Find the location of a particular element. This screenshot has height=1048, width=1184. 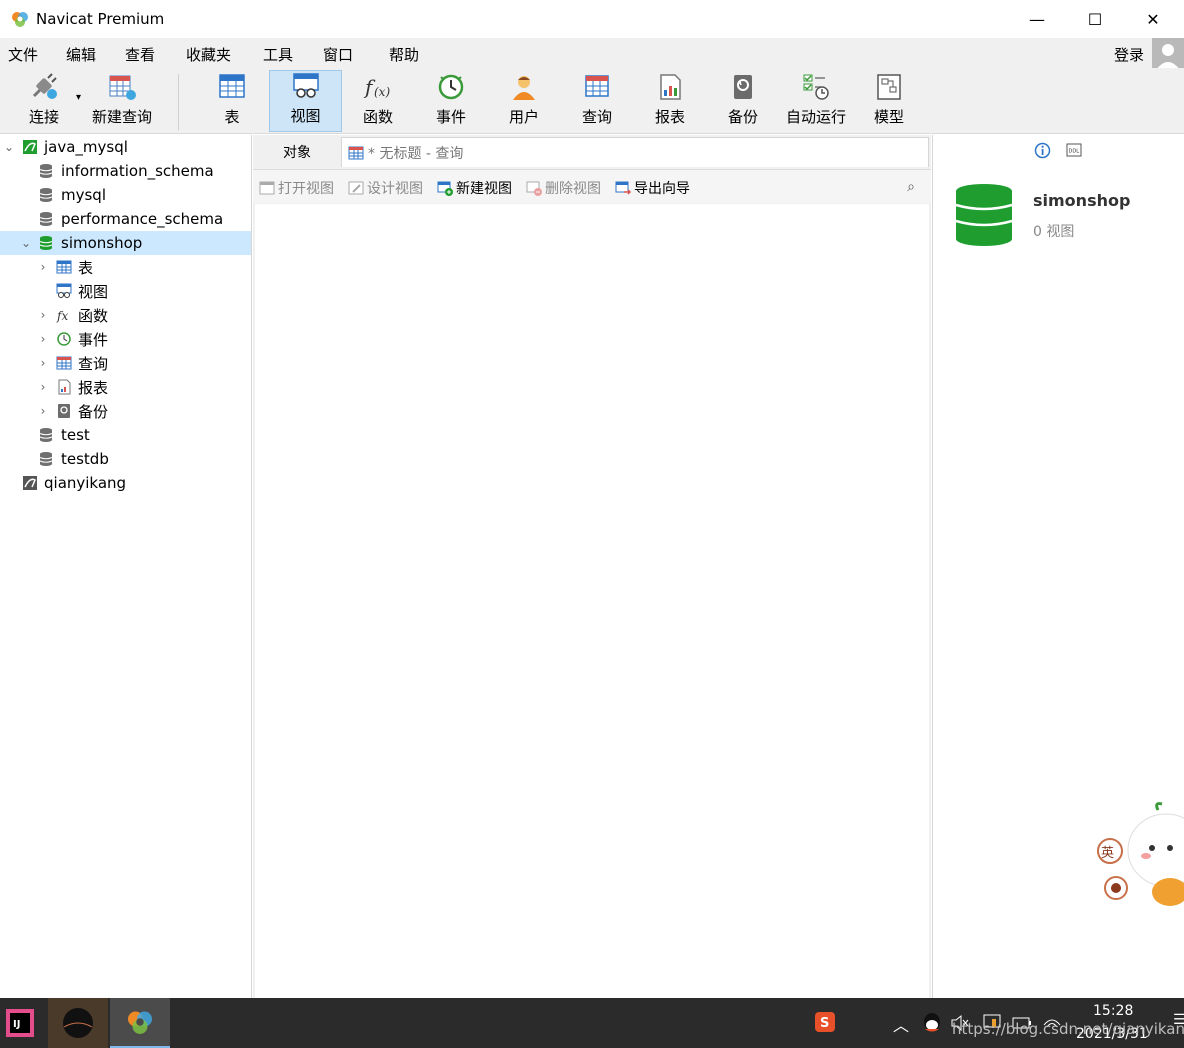

event-button: 事件 is located at coordinates (451, 101).